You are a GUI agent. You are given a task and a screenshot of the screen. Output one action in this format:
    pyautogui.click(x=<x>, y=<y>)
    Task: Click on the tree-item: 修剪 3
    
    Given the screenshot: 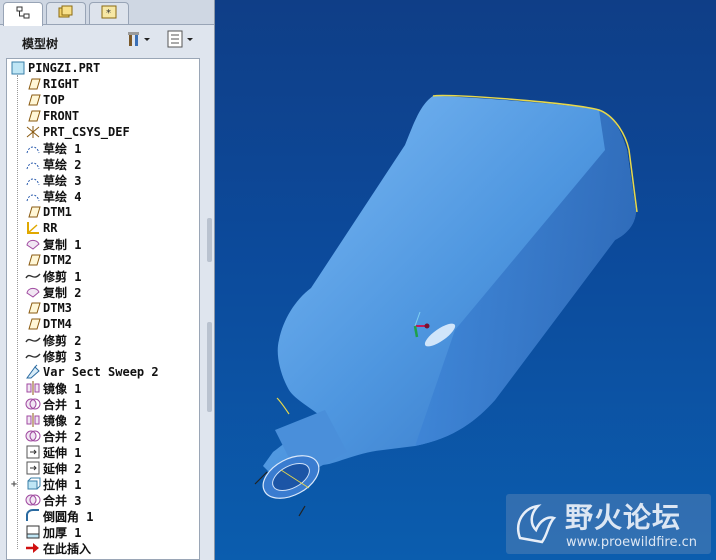 What is the action you would take?
    pyautogui.click(x=53, y=356)
    